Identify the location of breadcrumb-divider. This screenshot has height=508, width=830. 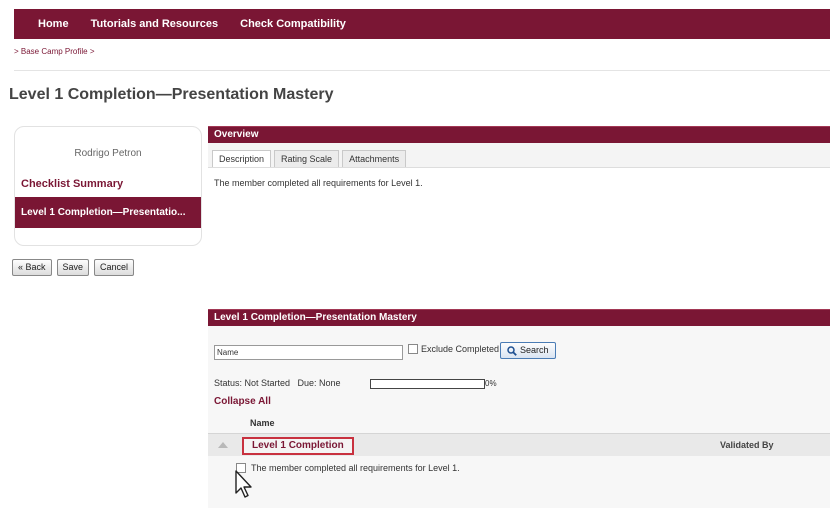
(422, 70).